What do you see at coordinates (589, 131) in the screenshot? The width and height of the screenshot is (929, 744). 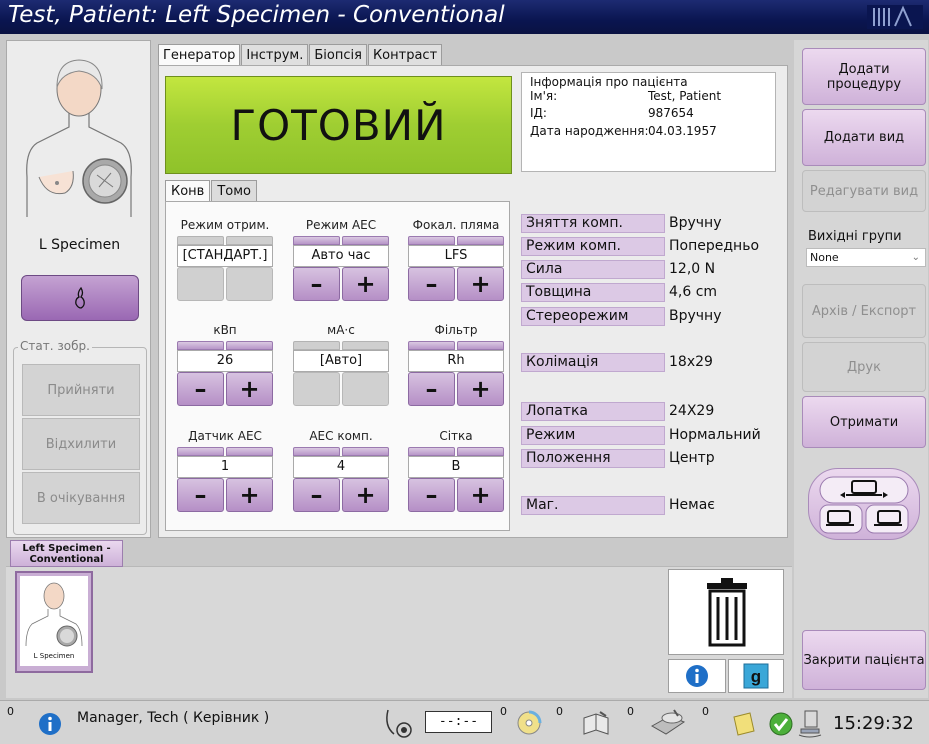 I see `patient-dob-label: Дата народження:` at bounding box center [589, 131].